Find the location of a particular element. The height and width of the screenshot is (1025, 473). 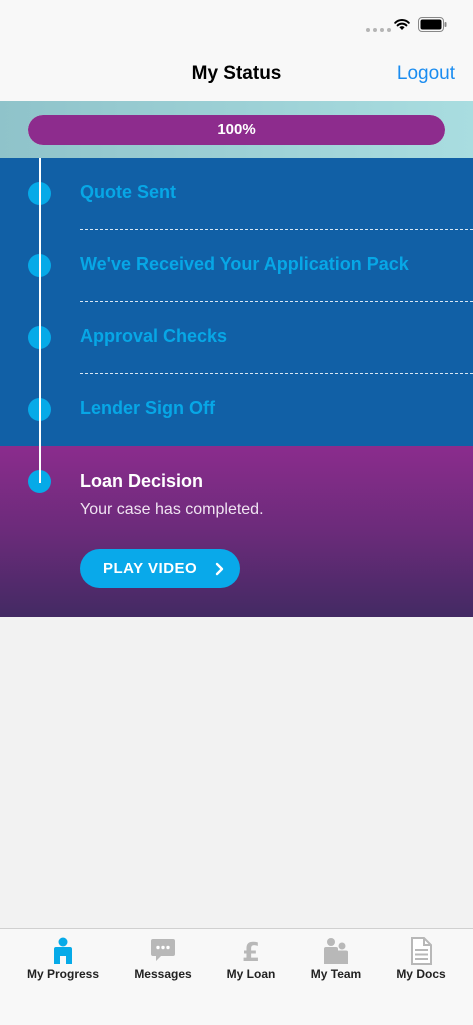

step-label: Approval Checks is located at coordinates (154, 336).